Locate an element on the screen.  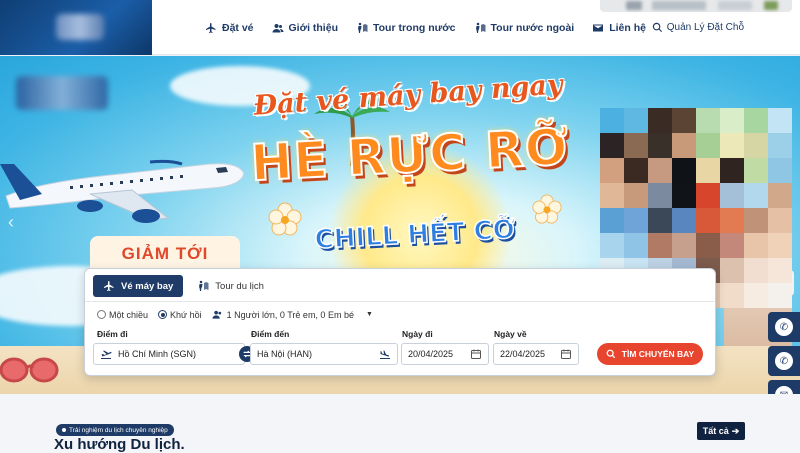
return-label: Ngày về is located at coordinates (510, 334).